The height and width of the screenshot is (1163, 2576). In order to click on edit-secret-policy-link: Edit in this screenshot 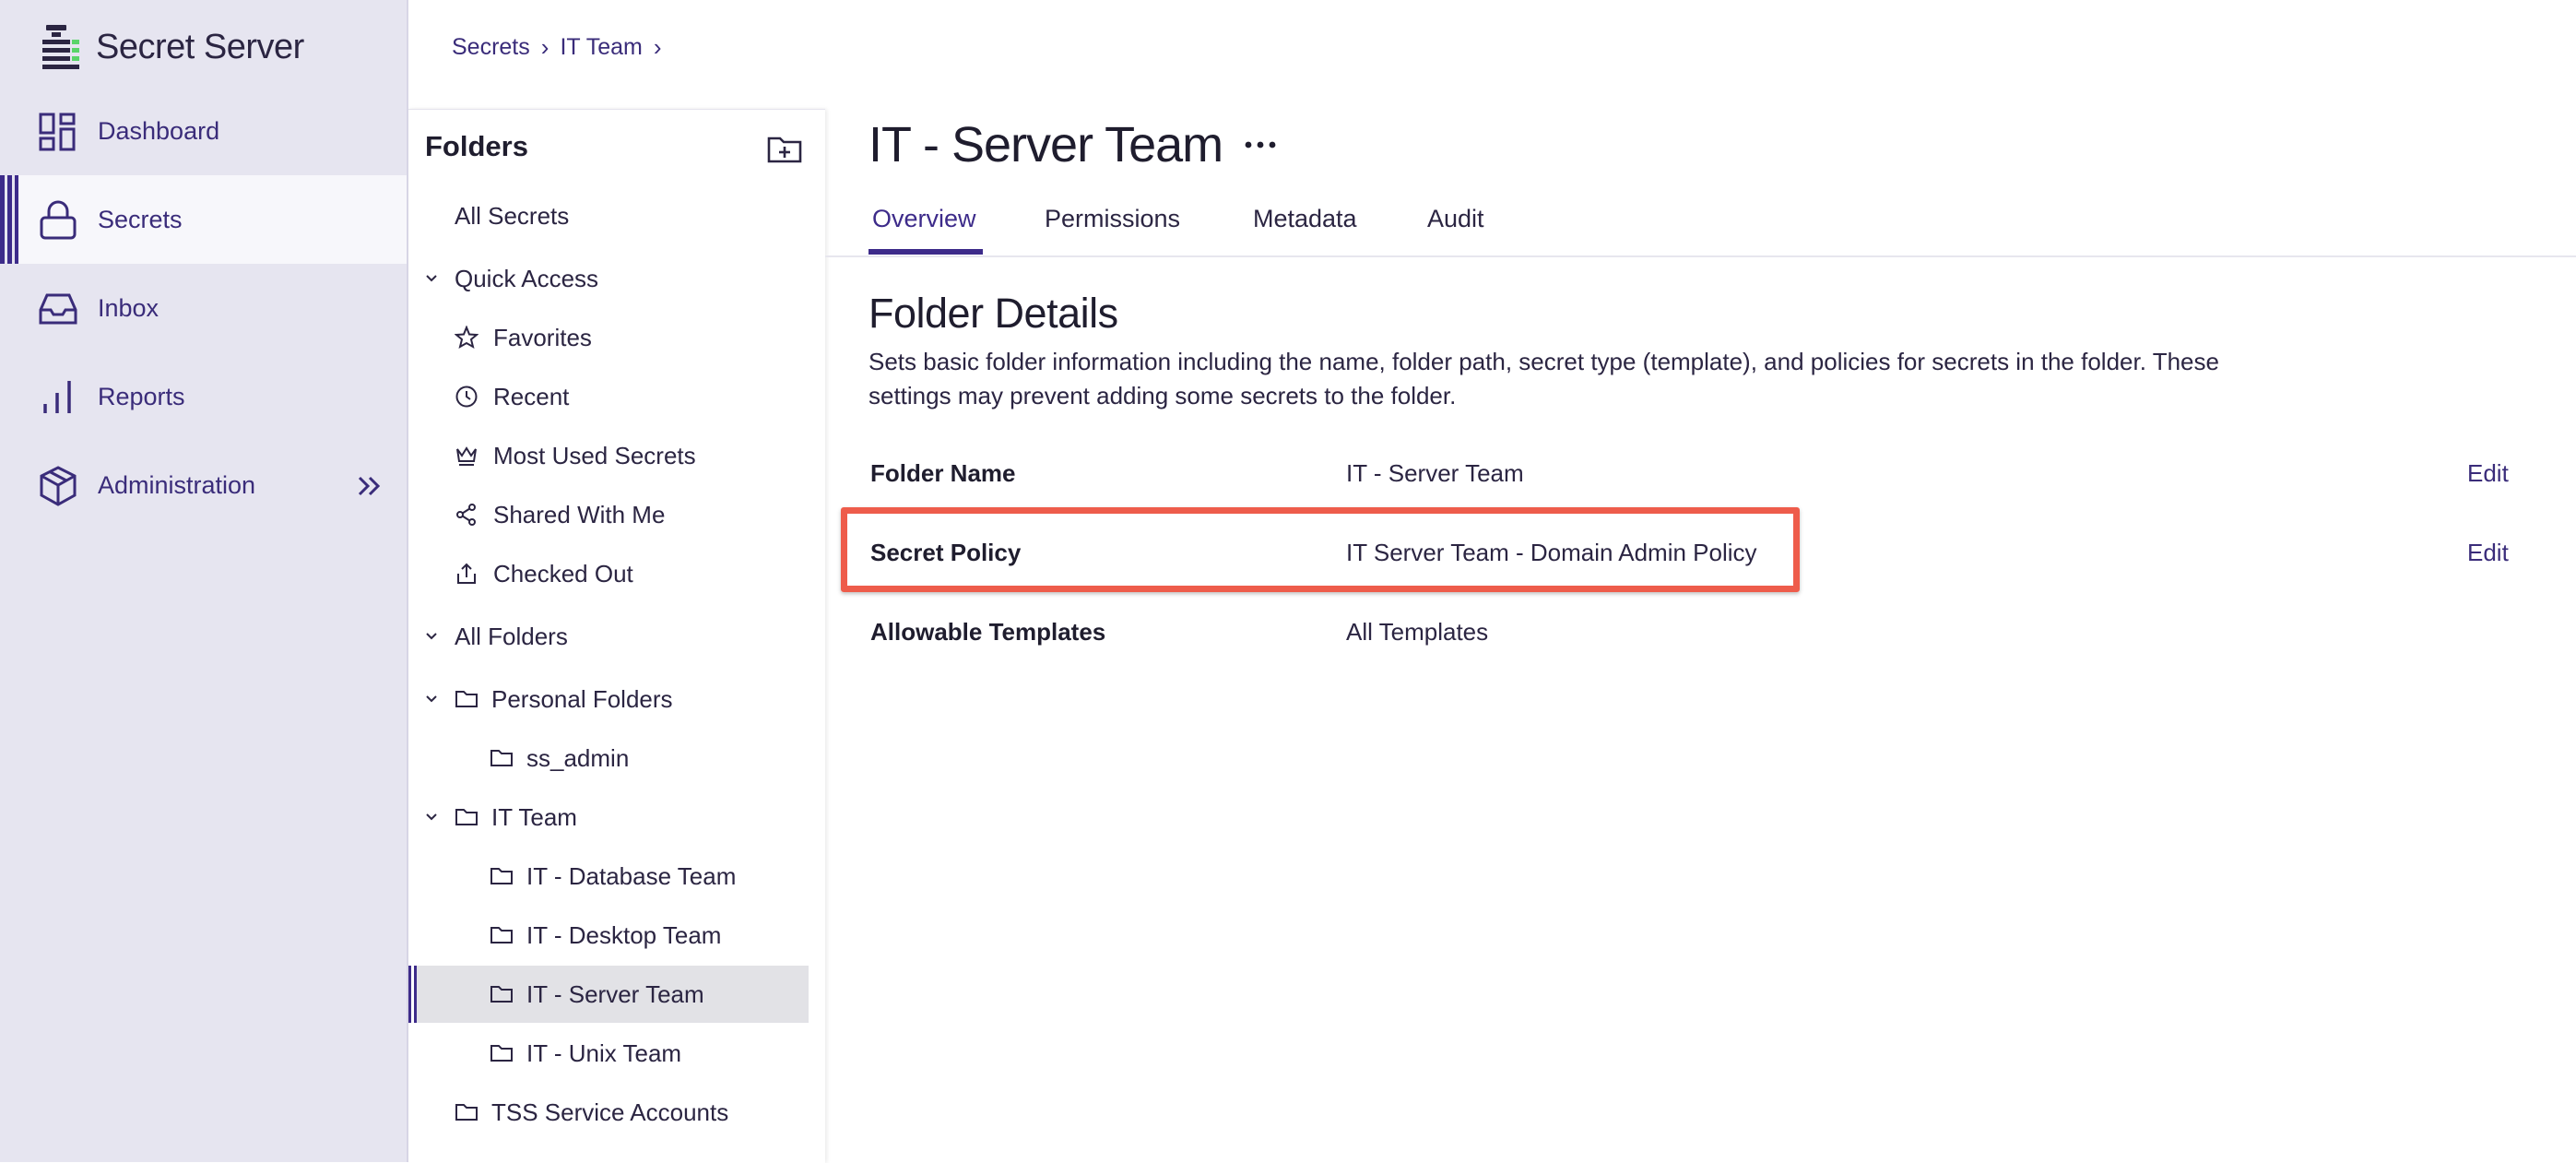, I will do `click(2488, 553)`.